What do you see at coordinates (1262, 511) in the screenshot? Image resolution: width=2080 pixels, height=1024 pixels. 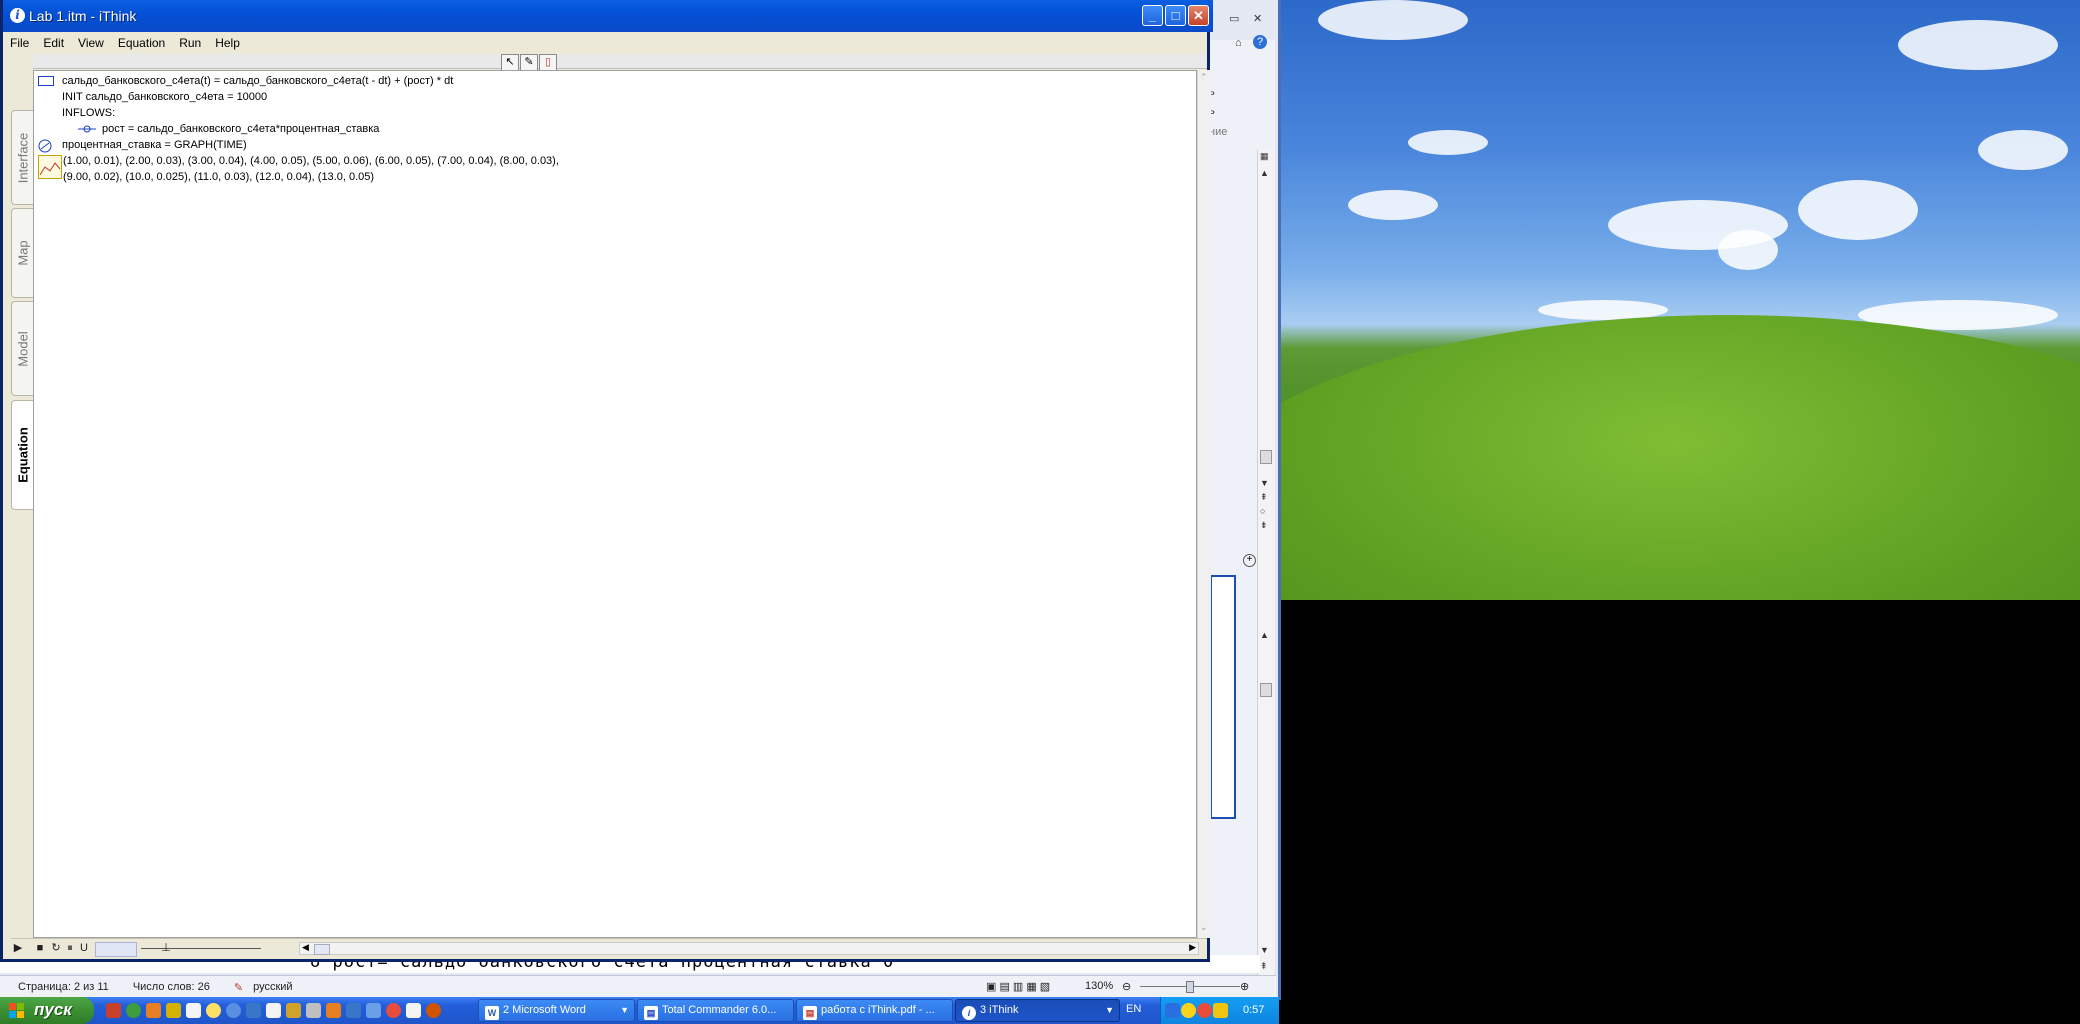 I see `browse-object-icon: ○` at bounding box center [1262, 511].